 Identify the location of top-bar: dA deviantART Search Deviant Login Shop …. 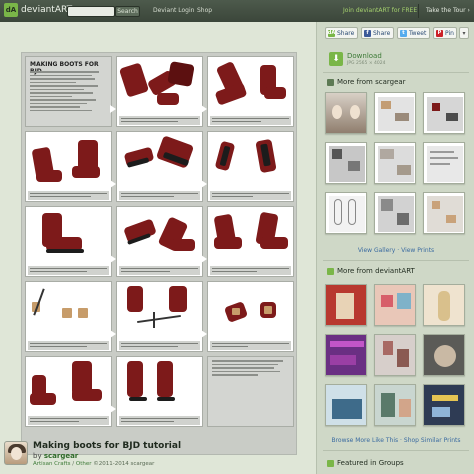
(237, 11).